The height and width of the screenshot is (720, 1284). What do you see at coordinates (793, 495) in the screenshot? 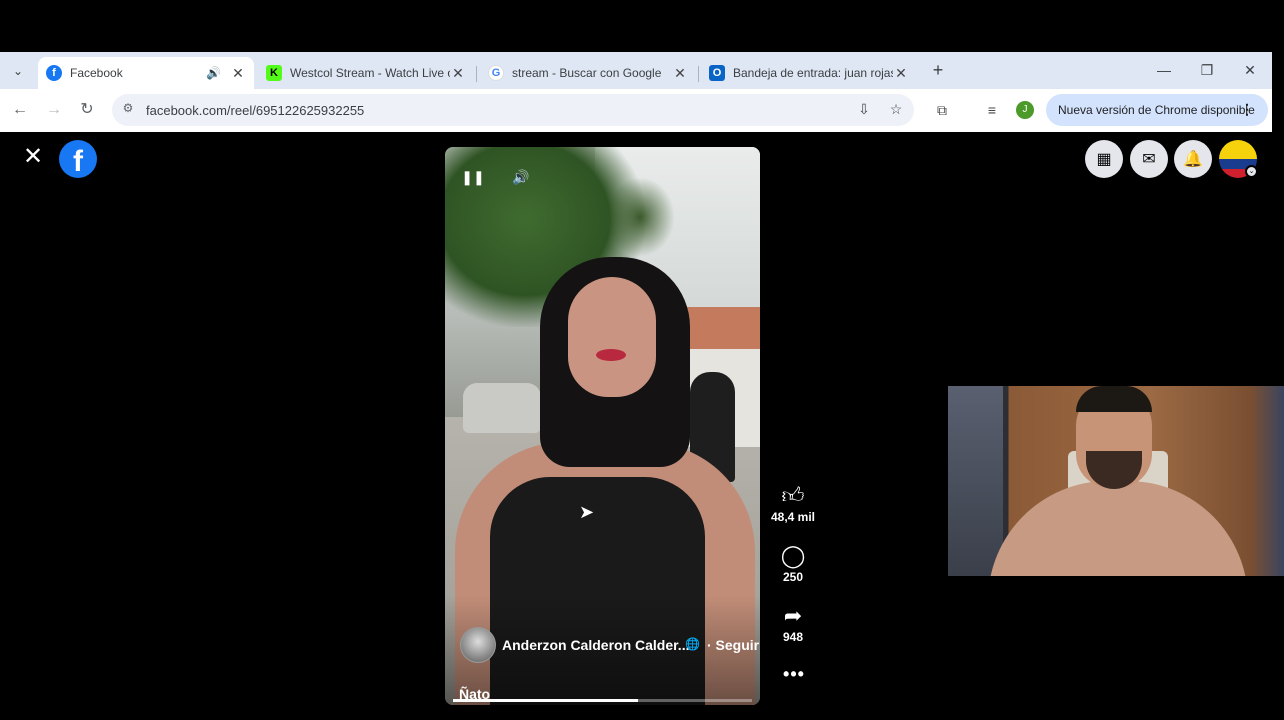
I see `thumbs-up-icon: 👍︎` at bounding box center [793, 495].